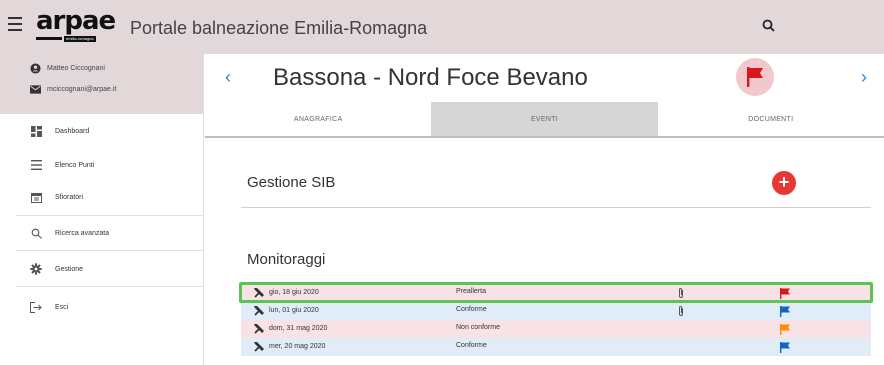 The height and width of the screenshot is (365, 884). Describe the element at coordinates (279, 28) in the screenshot. I see `app-title: Portale balneazione Emilia-Romagna` at that location.